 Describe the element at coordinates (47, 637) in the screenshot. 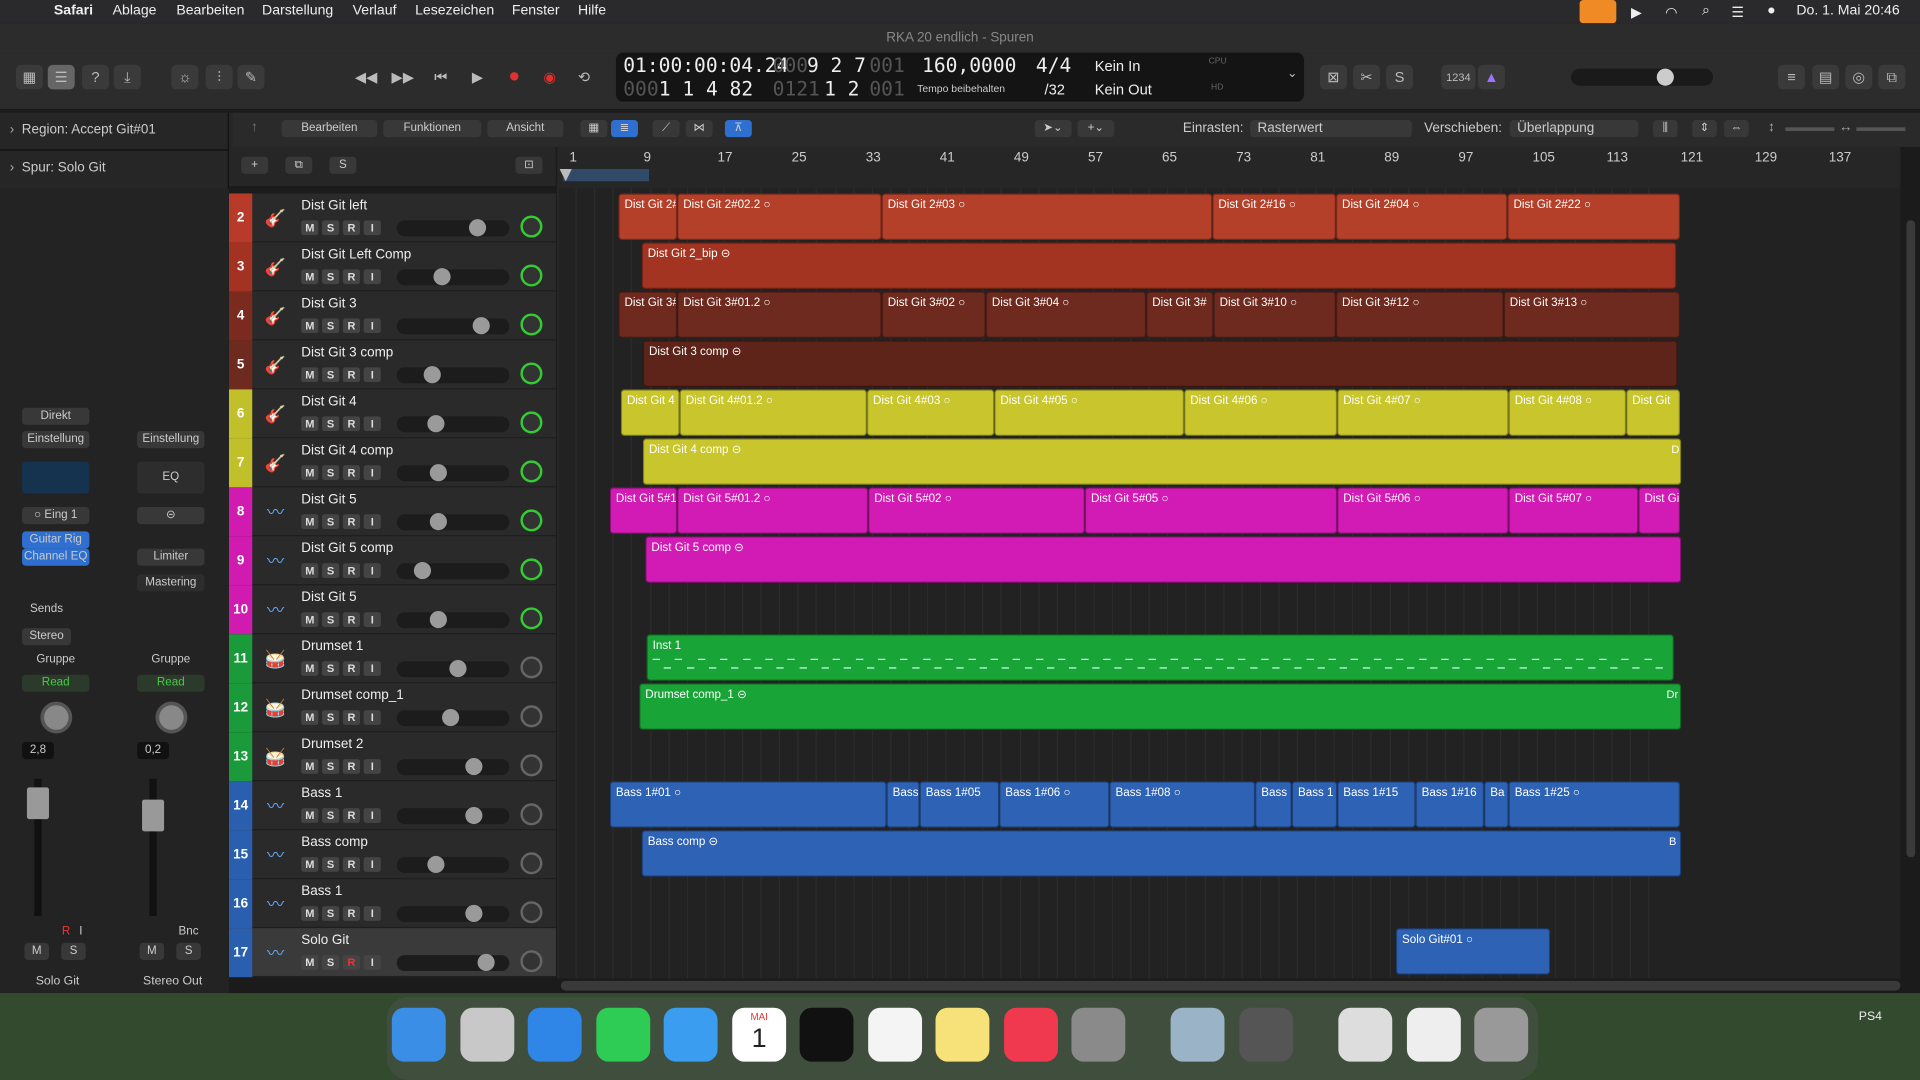

I see `output-stereo: Stereo` at that location.